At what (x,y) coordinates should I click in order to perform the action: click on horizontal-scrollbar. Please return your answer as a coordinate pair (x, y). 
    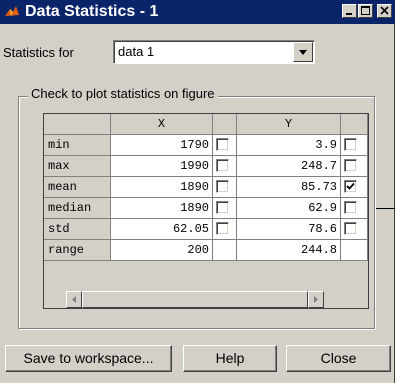
    Looking at the image, I should click on (195, 299).